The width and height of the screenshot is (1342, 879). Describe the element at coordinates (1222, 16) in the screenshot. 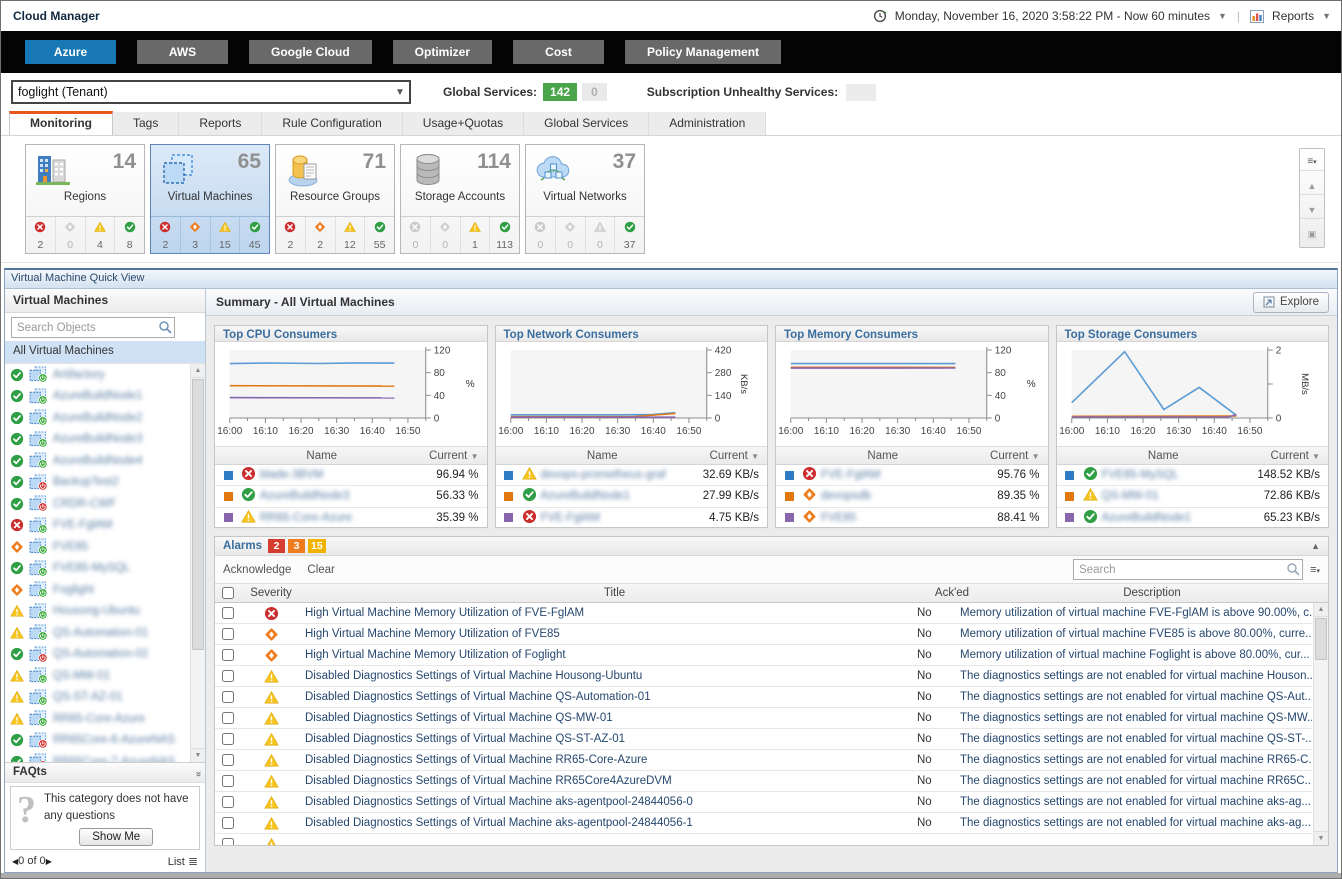

I see `time-range-dropdown-arrow: ▼` at that location.